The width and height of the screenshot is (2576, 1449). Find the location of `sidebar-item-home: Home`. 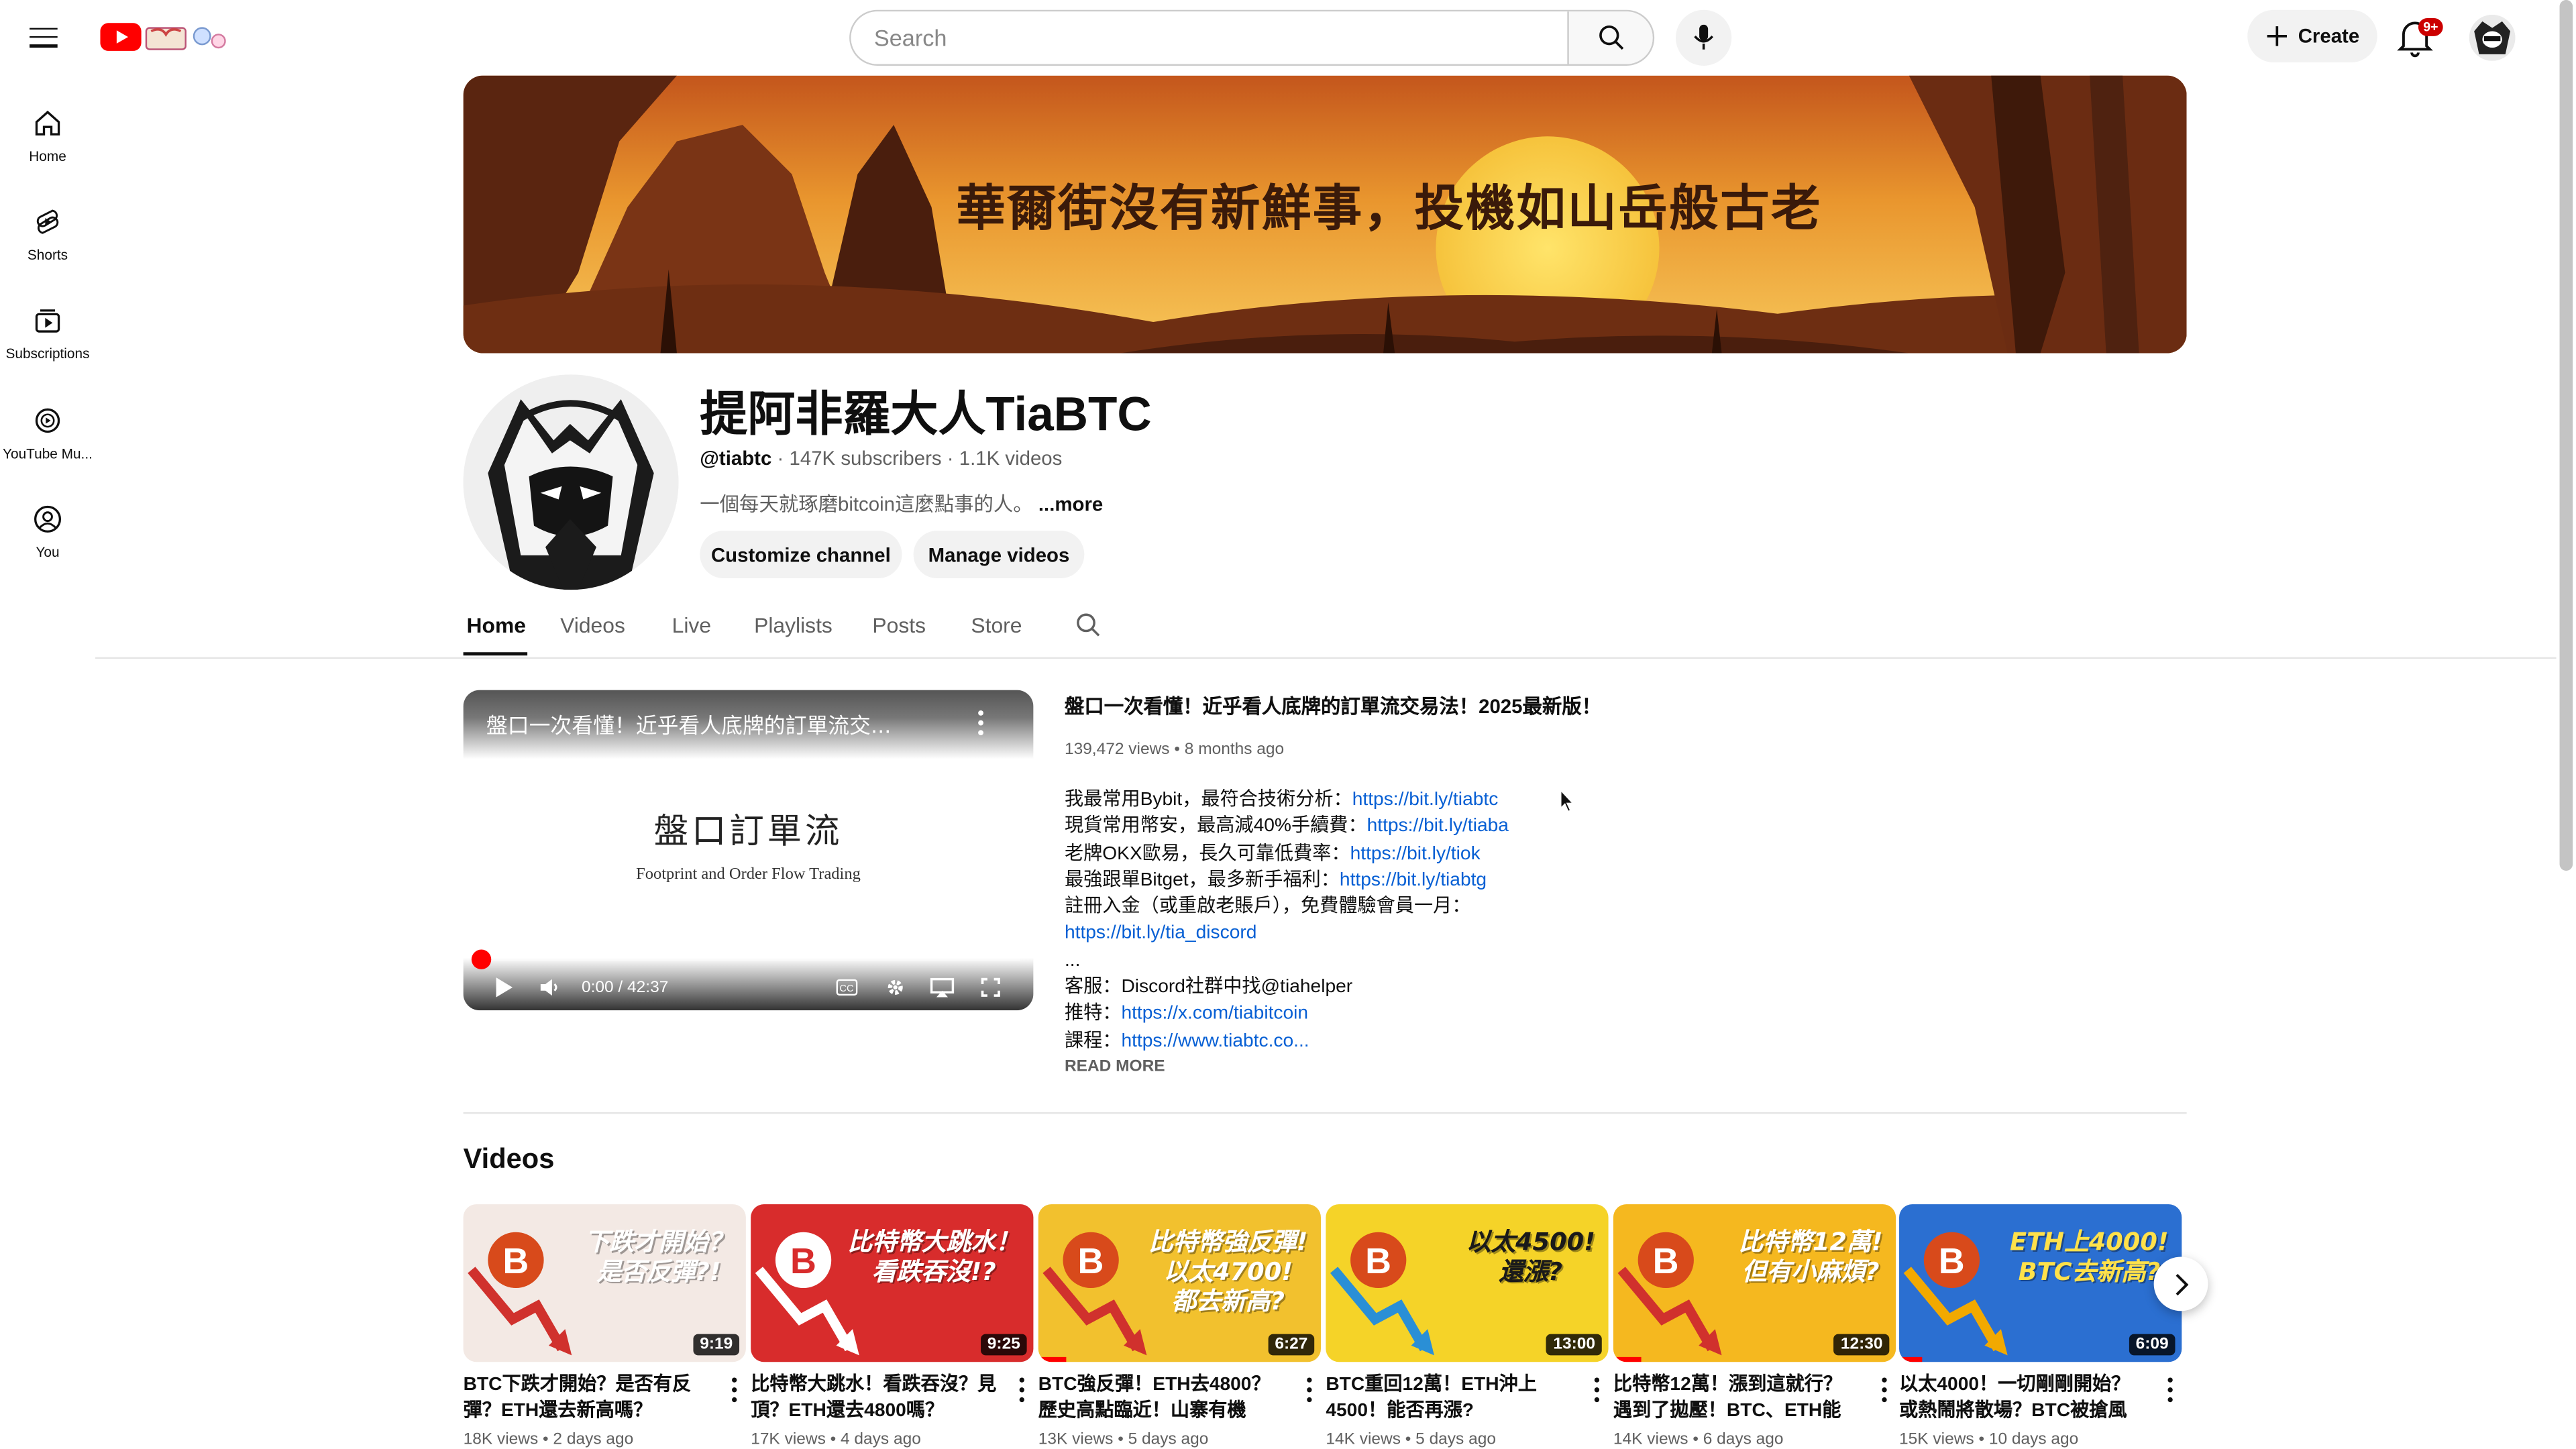

sidebar-item-home: Home is located at coordinates (47, 137).